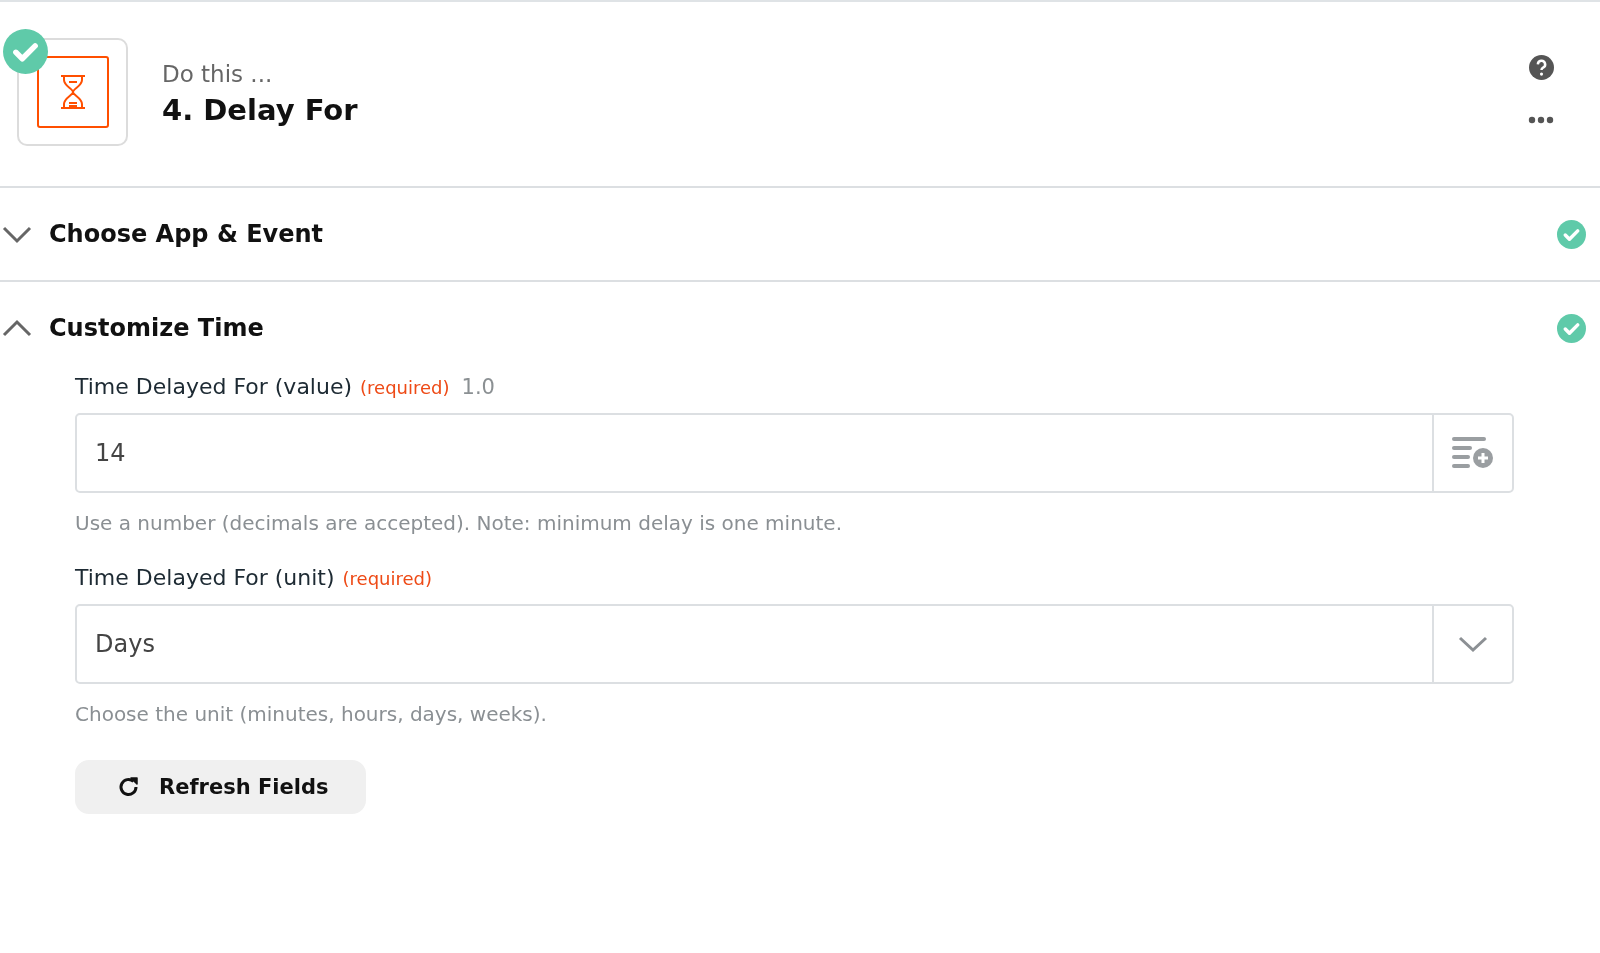  Describe the element at coordinates (260, 110) in the screenshot. I see `step-title: 4. Delay For` at that location.